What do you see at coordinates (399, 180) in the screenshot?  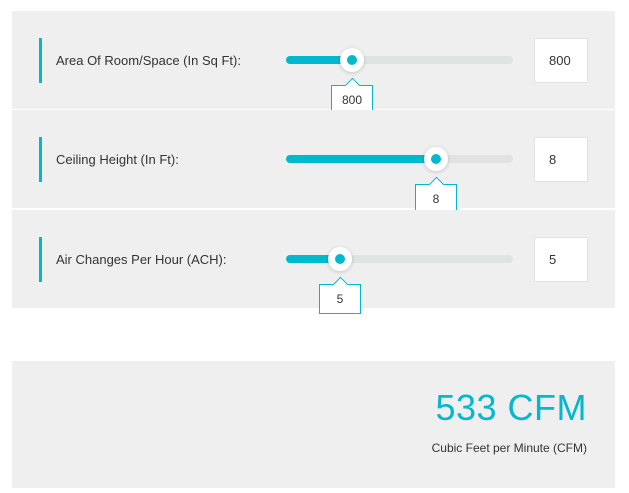 I see `ceiling-height-slider-track: 8` at bounding box center [399, 180].